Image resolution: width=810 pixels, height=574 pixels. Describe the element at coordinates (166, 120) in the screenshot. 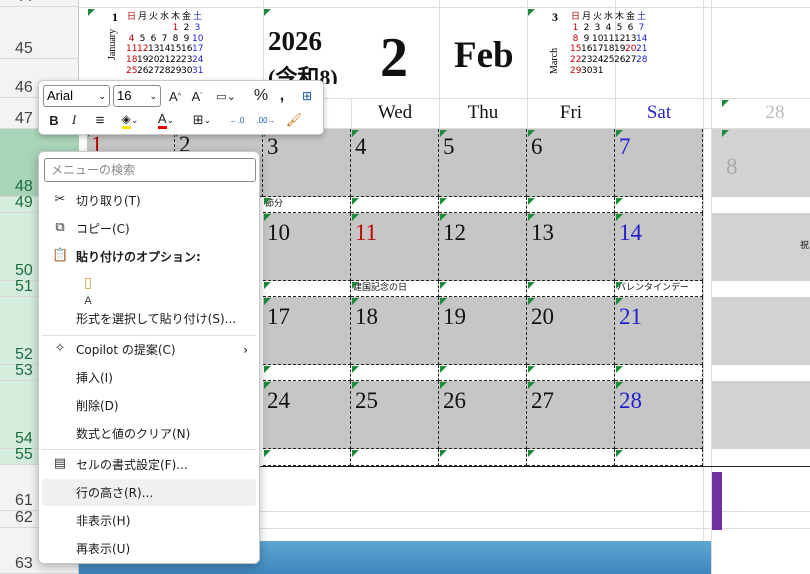

I see `font-color-icon: A ⌄` at that location.